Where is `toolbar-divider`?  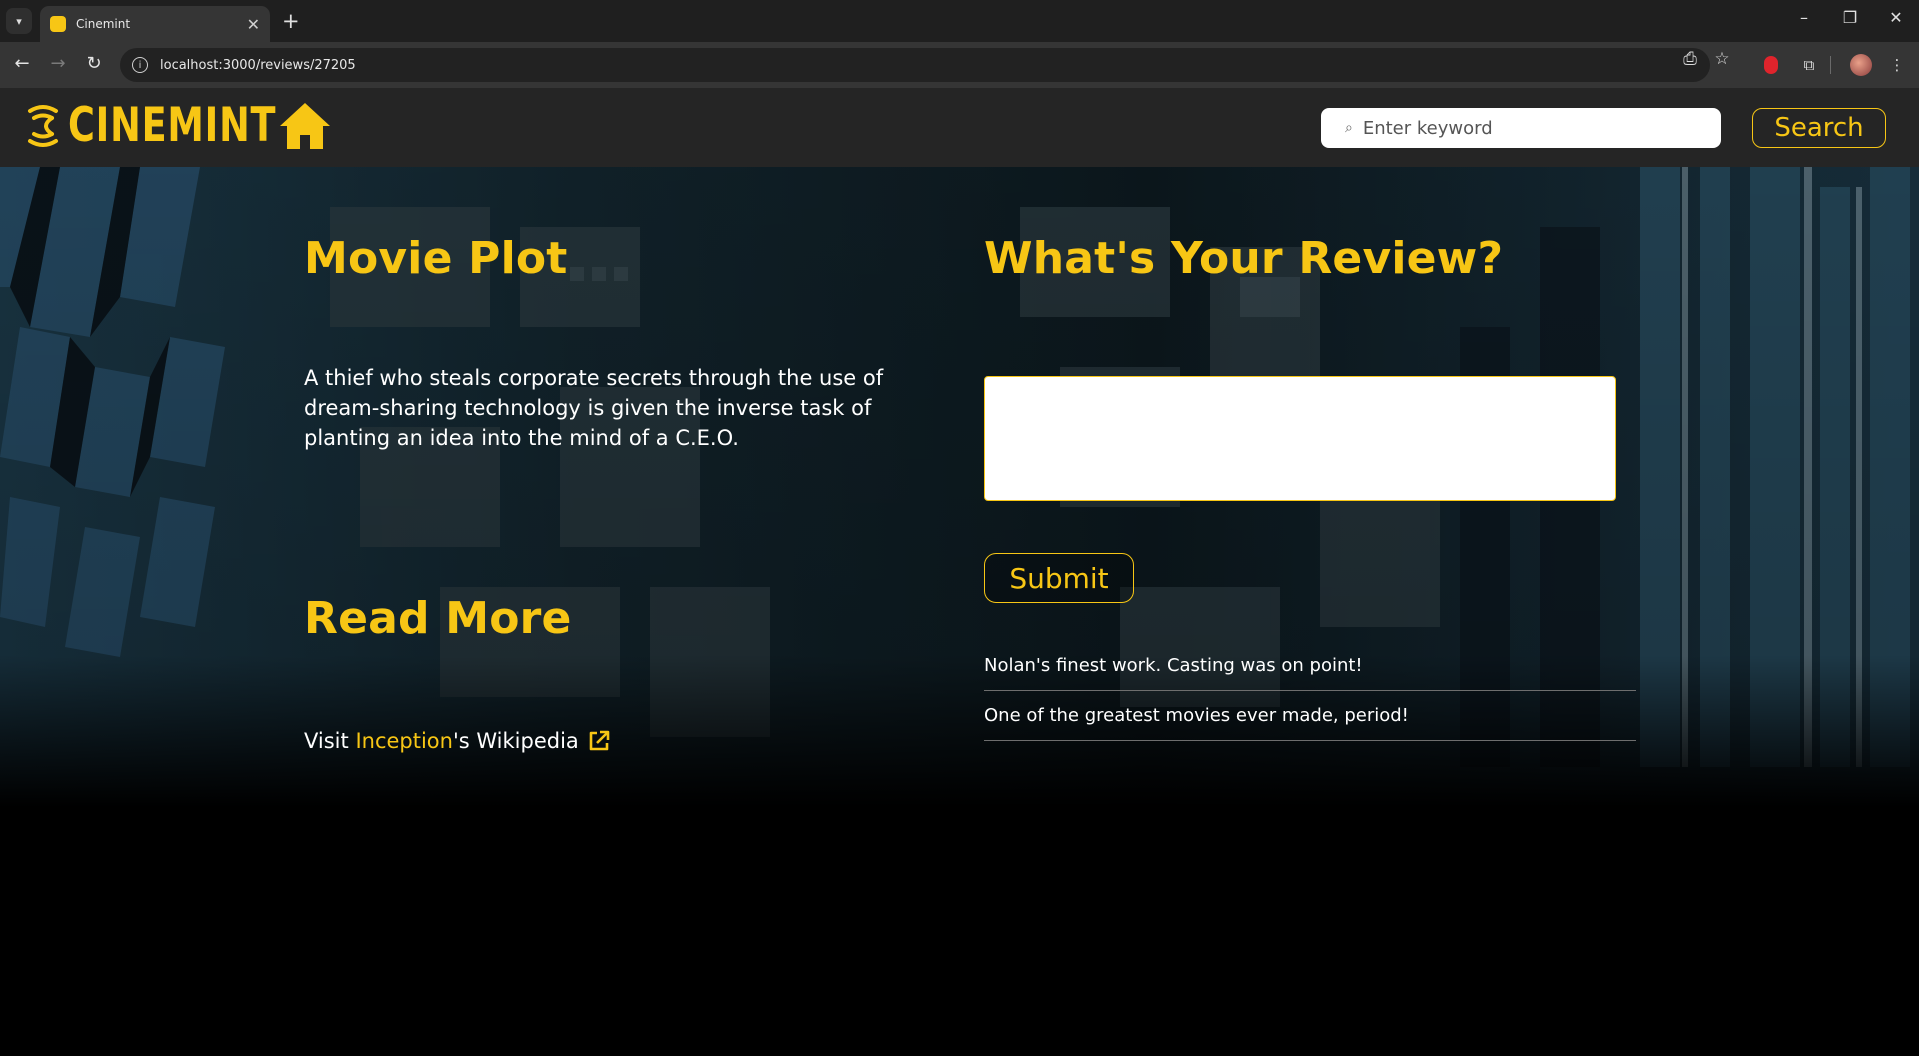 toolbar-divider is located at coordinates (1830, 65).